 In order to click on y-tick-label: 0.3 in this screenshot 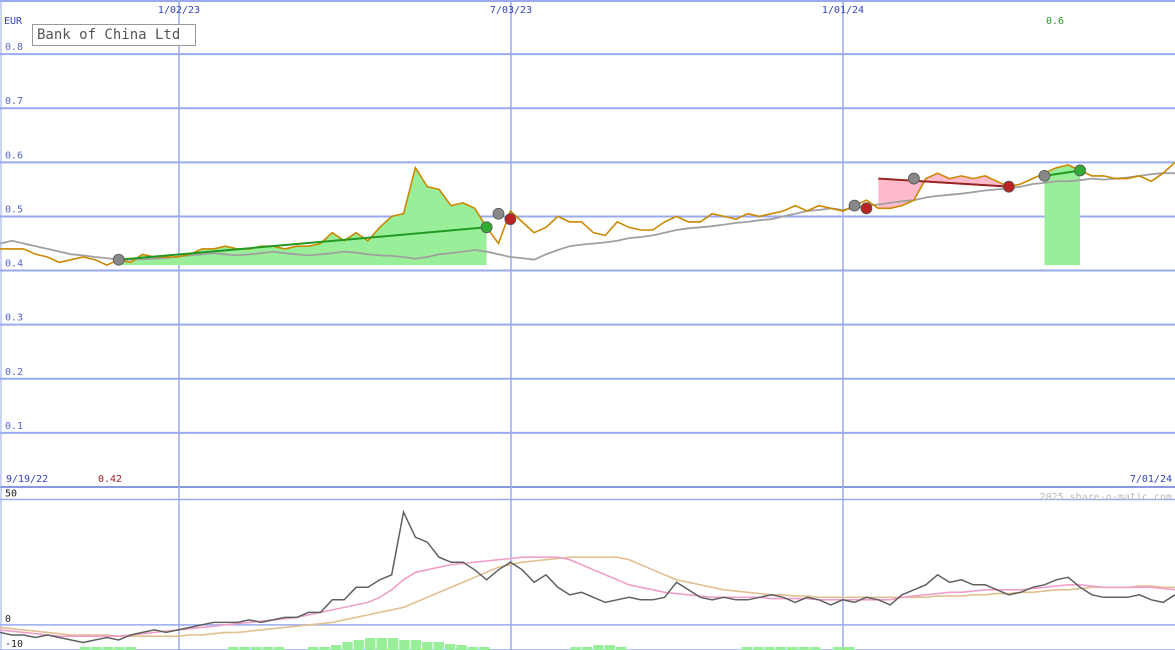, I will do `click(14, 318)`.